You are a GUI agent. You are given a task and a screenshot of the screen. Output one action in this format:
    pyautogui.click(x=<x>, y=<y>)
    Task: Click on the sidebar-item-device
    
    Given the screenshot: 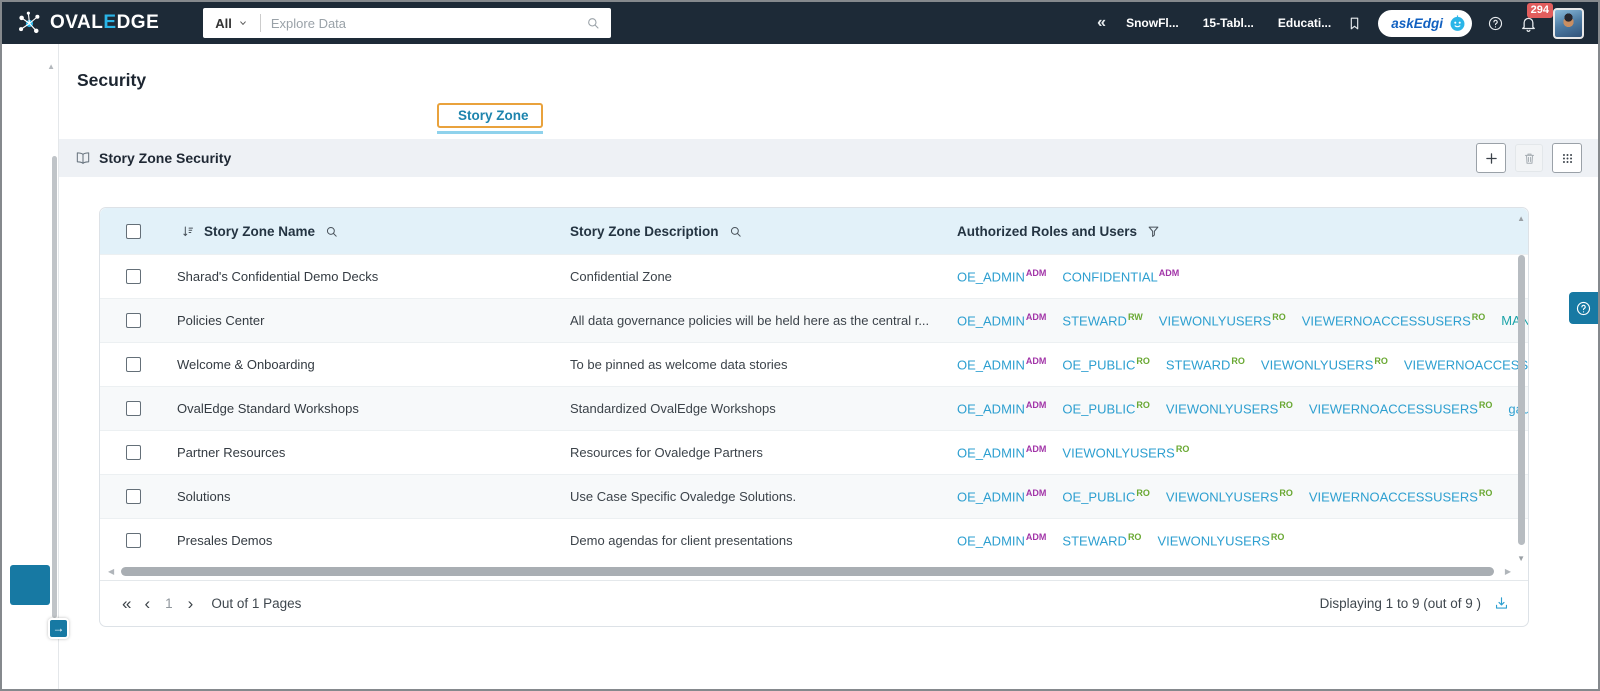 What is the action you would take?
    pyautogui.click(x=30, y=52)
    